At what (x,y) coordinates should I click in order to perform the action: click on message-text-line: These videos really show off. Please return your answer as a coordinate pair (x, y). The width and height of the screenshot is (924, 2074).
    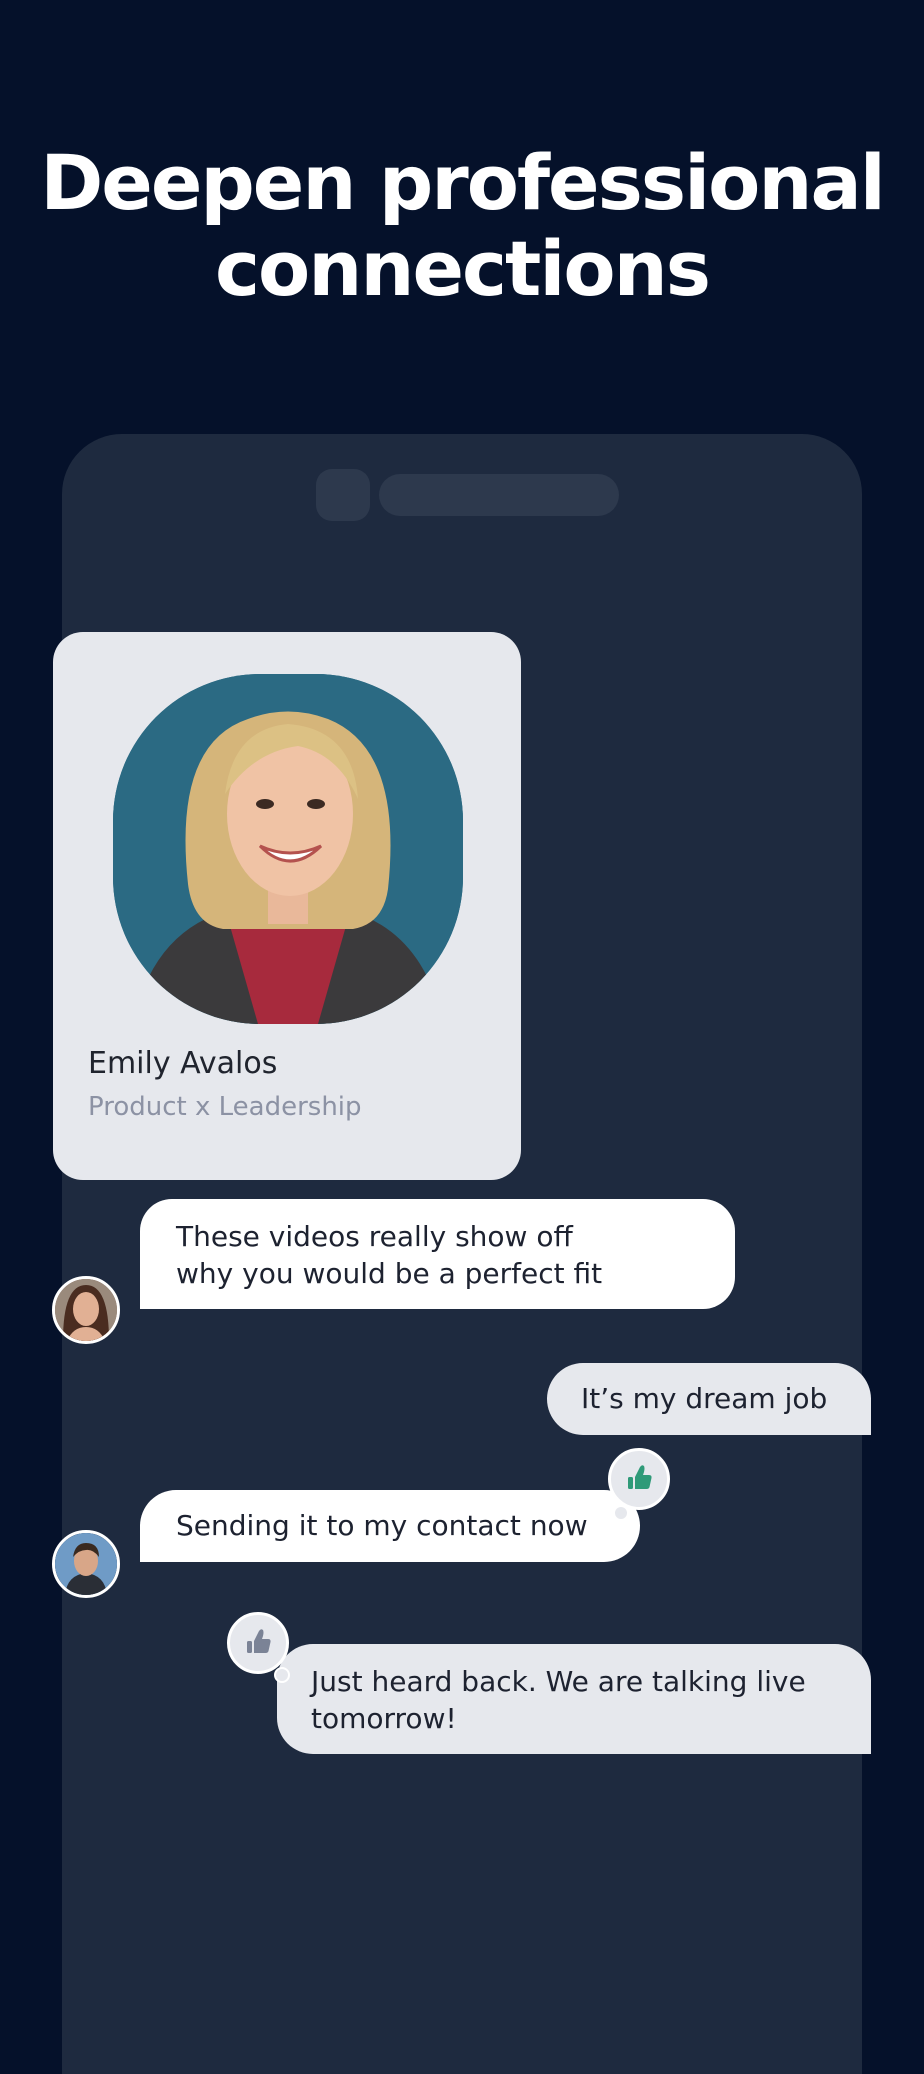
    Looking at the image, I should click on (374, 1236).